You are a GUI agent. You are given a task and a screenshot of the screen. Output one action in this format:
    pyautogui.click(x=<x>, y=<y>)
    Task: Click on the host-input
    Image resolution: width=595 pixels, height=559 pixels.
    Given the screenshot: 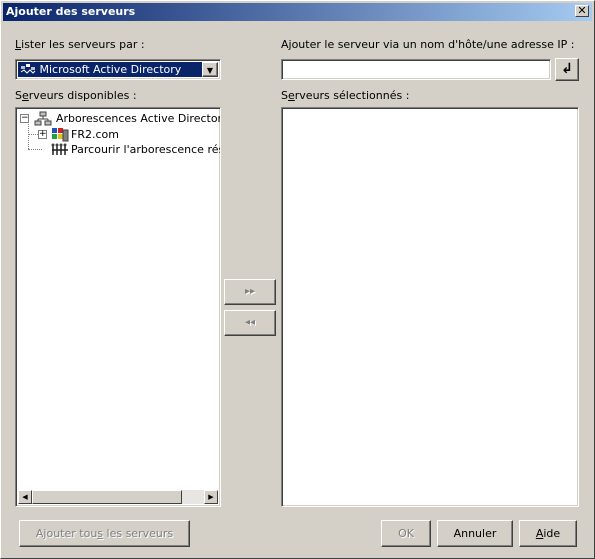 What is the action you would take?
    pyautogui.click(x=415, y=69)
    